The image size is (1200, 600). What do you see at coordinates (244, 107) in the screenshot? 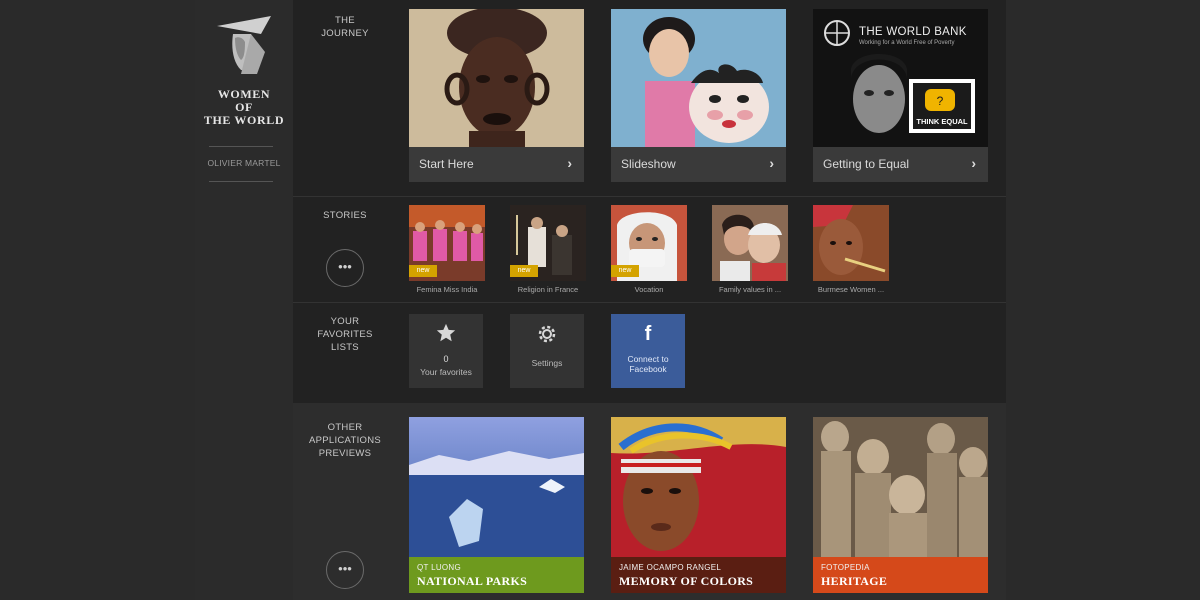
I see `app-title: WOMEN OF THE WORLD` at bounding box center [244, 107].